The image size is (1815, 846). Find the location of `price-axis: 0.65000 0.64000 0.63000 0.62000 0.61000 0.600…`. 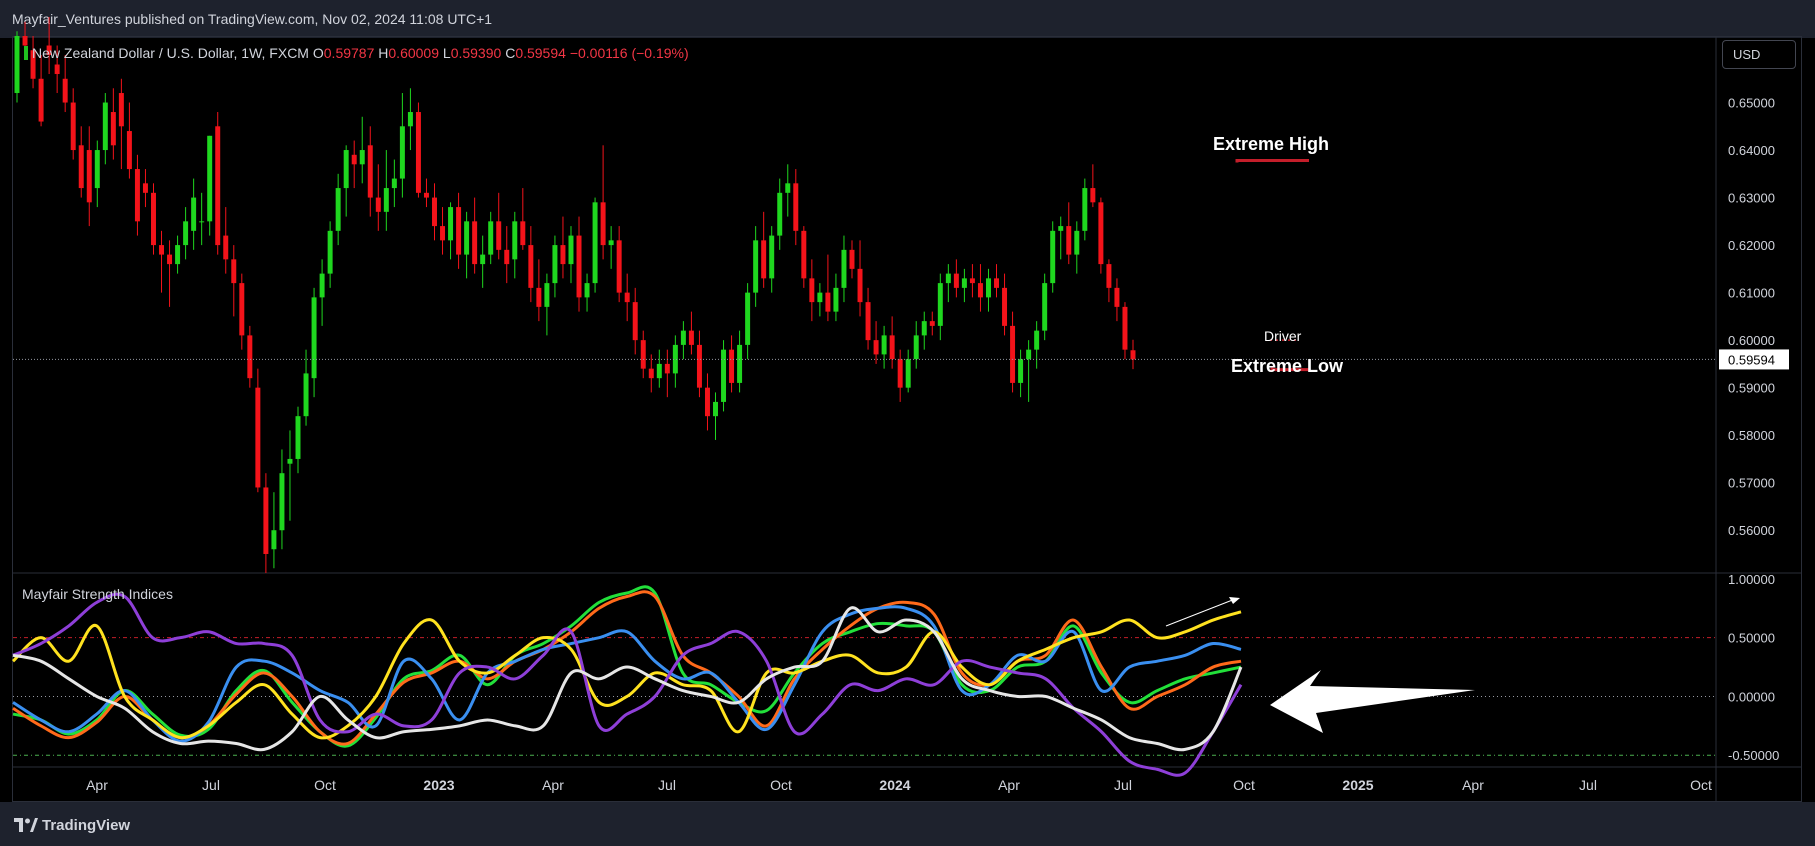

price-axis: 0.65000 0.64000 0.63000 0.62000 0.61000 0.600… is located at coordinates (1754, 317).